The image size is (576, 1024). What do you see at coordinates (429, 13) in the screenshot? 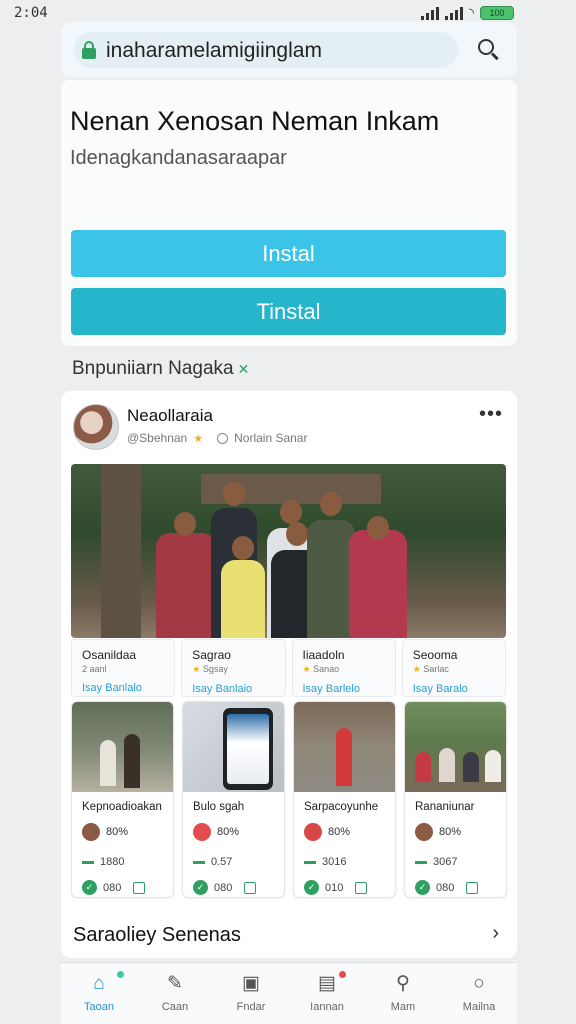
I see `signal-icon` at bounding box center [429, 13].